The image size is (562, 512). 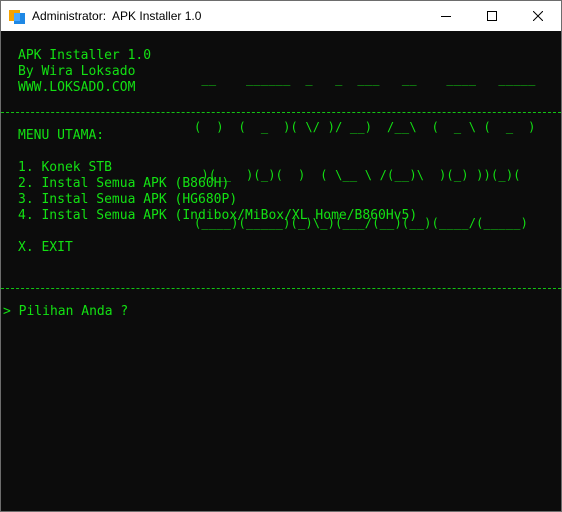 I want to click on author-line: By Wira Loksado, so click(x=77, y=71).